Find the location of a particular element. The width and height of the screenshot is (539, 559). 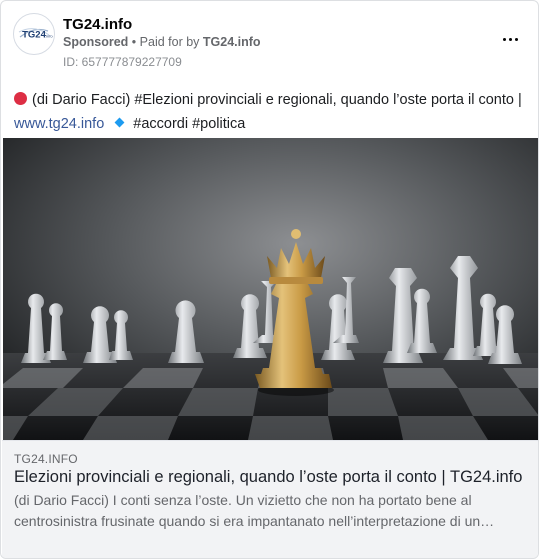

post-hashtags: #accordi #politica is located at coordinates (189, 124).